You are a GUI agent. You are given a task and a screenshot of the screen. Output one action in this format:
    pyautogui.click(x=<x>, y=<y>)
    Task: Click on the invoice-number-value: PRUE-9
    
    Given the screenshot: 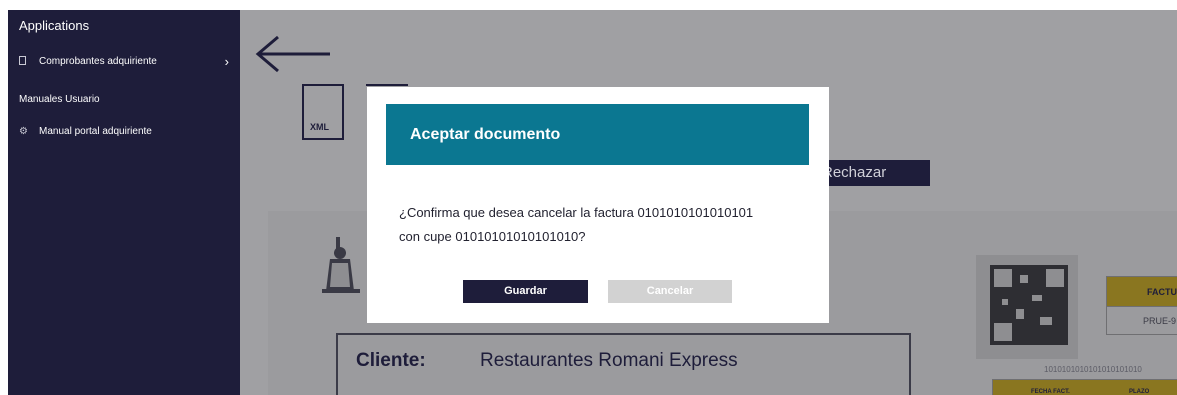 What is the action you would take?
    pyautogui.click(x=1141, y=321)
    